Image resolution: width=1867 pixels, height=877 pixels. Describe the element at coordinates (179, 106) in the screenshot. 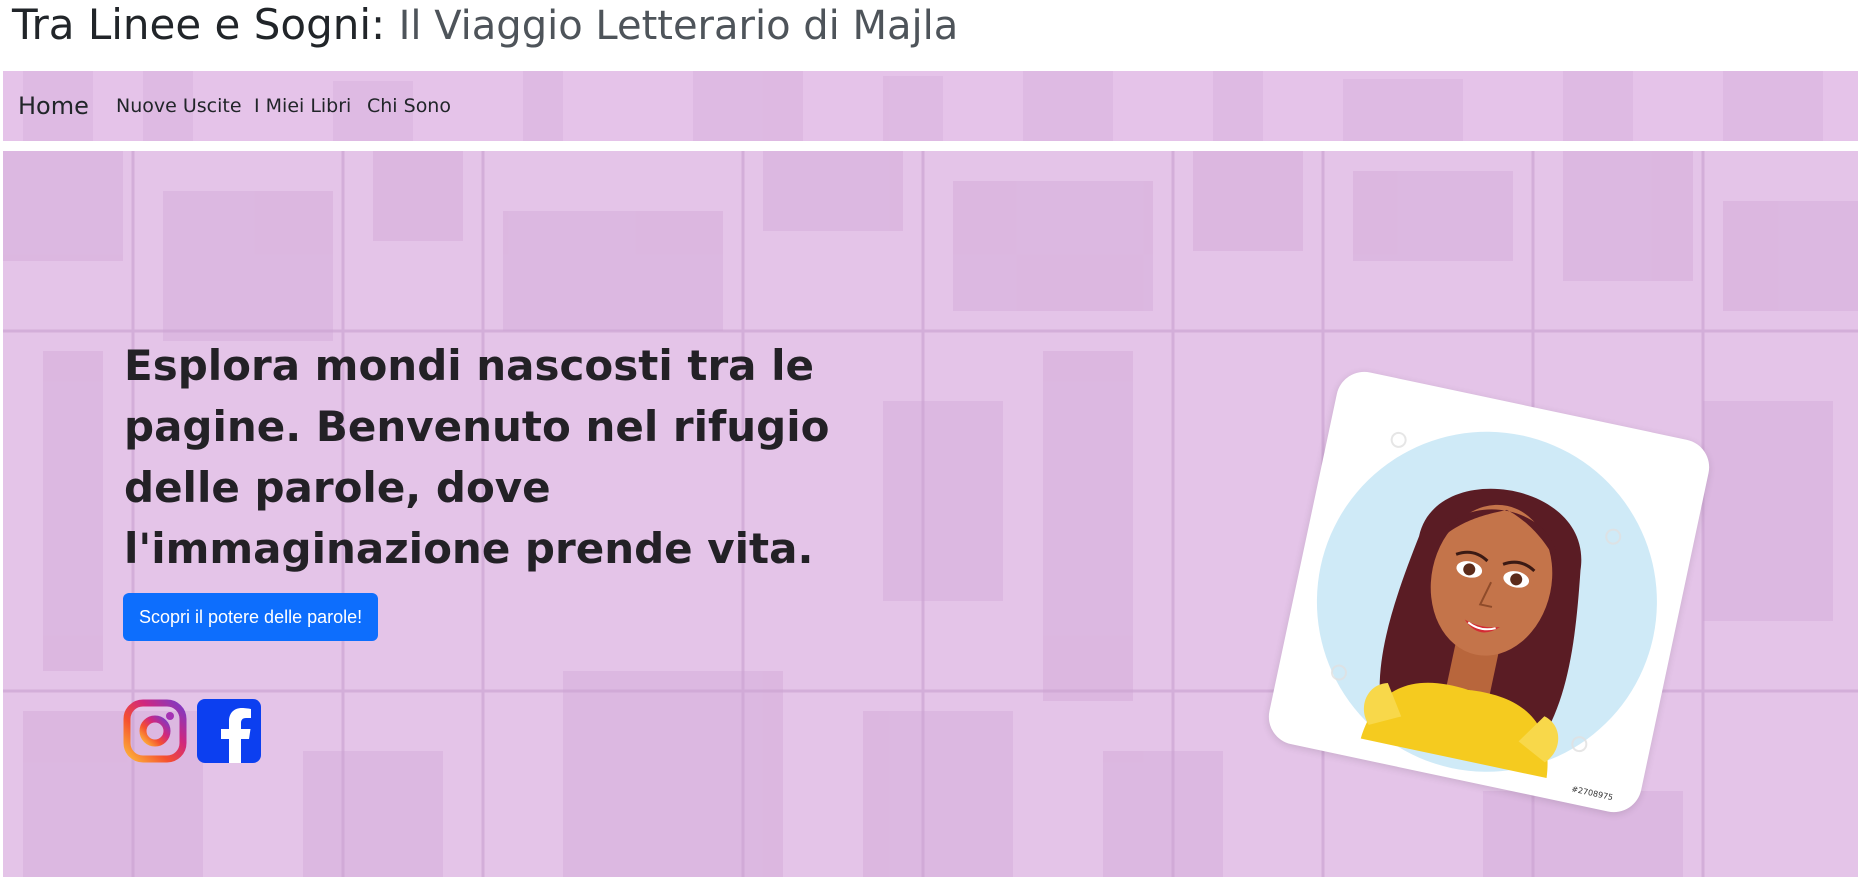

I see `nav-item-nuove-uscite: Nuove Uscite` at that location.